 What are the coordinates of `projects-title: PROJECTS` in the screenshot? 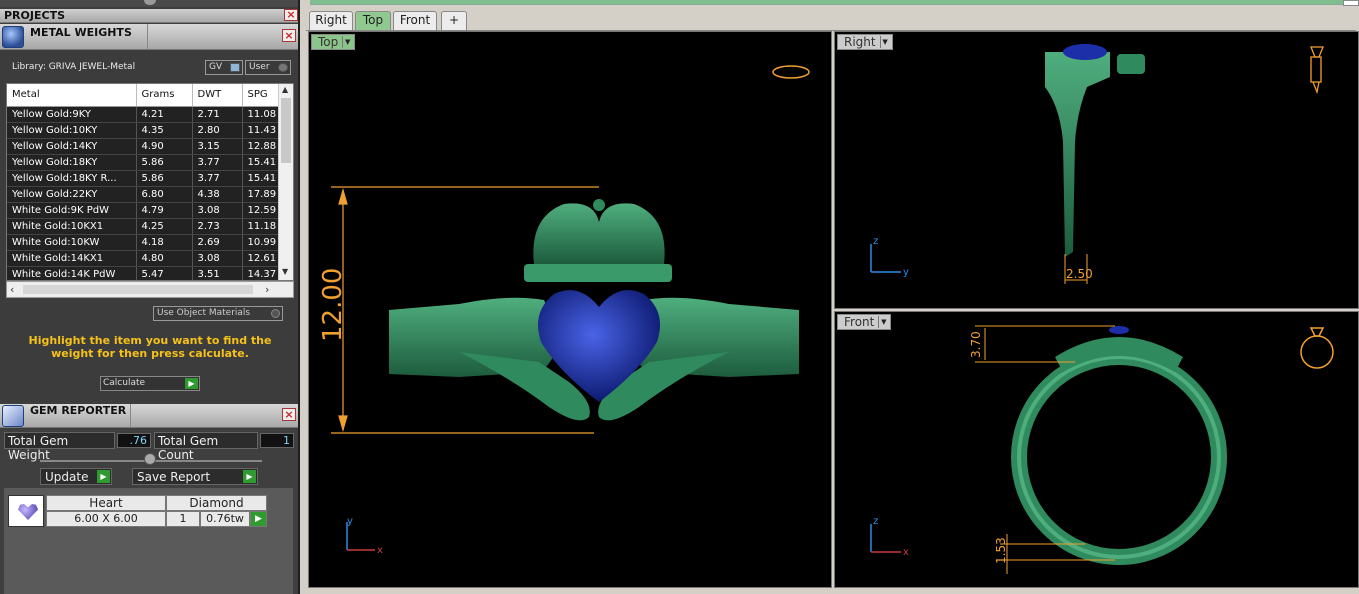 It's located at (34, 15).